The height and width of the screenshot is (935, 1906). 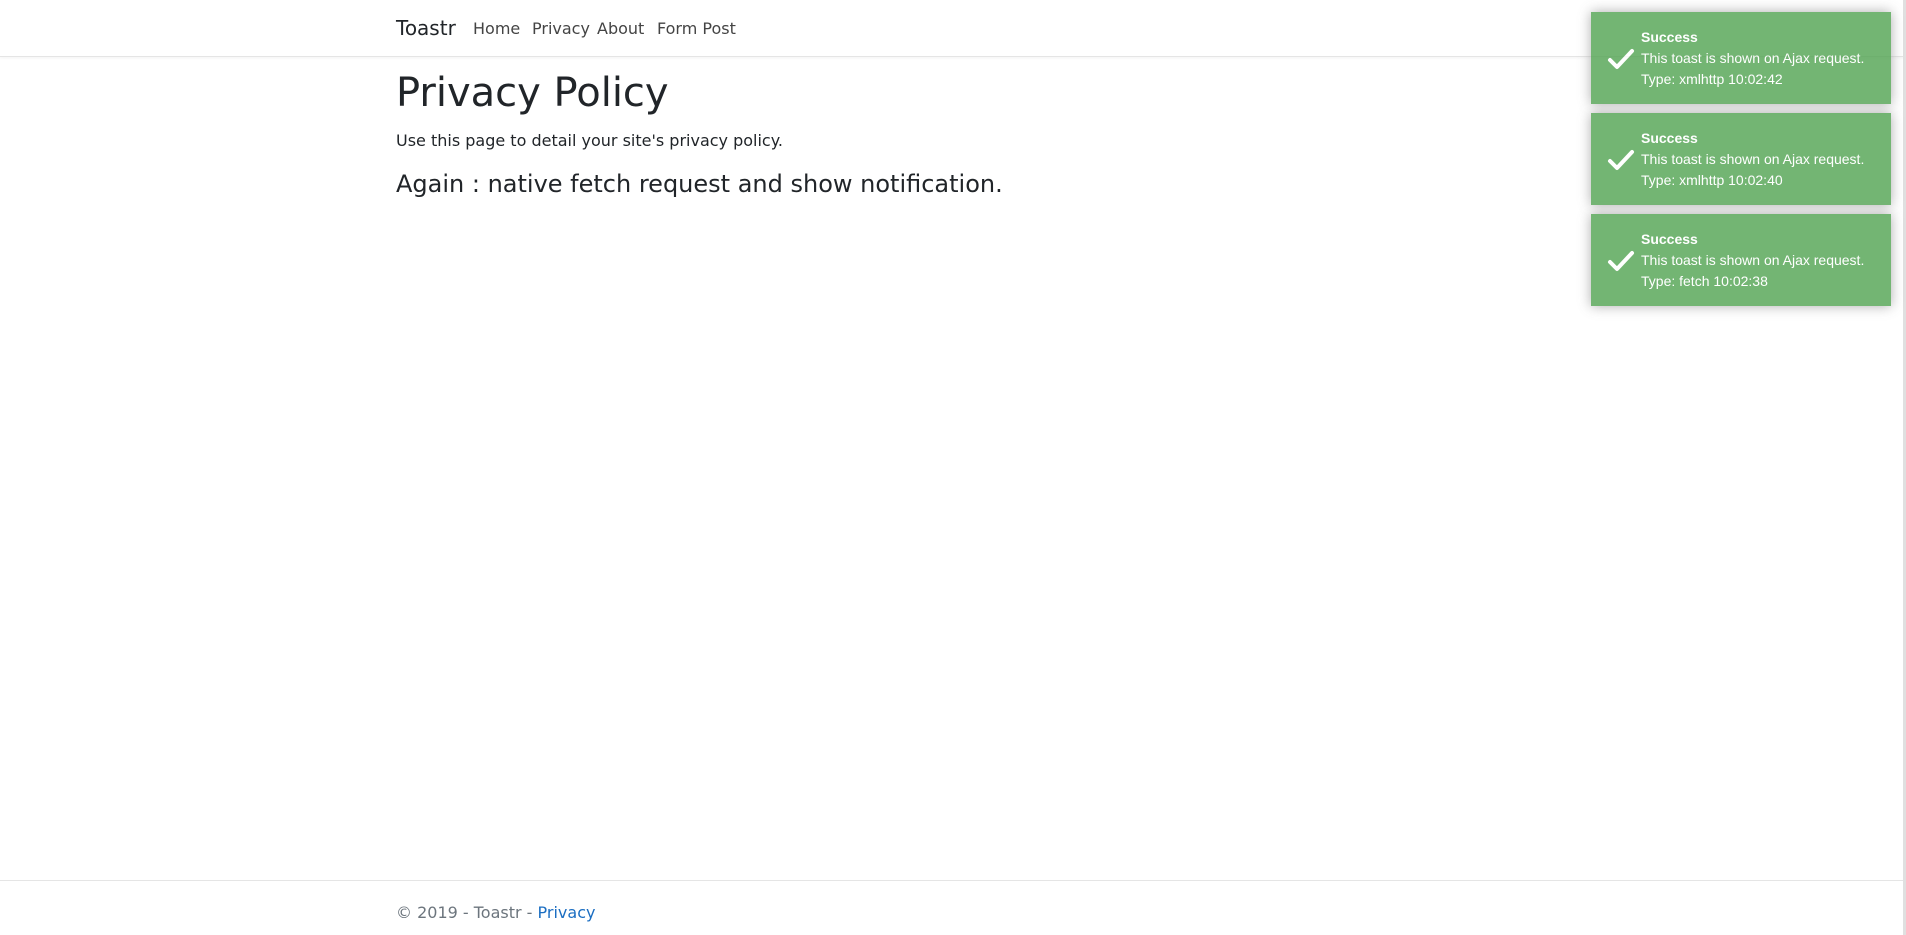 What do you see at coordinates (1712, 79) in the screenshot?
I see `toast-detail: Type: xmlhttp 10:02:42` at bounding box center [1712, 79].